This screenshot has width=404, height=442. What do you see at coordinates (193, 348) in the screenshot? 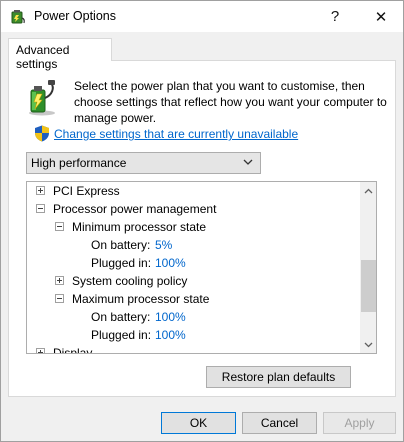
I see `tree-item-display: Display` at bounding box center [193, 348].